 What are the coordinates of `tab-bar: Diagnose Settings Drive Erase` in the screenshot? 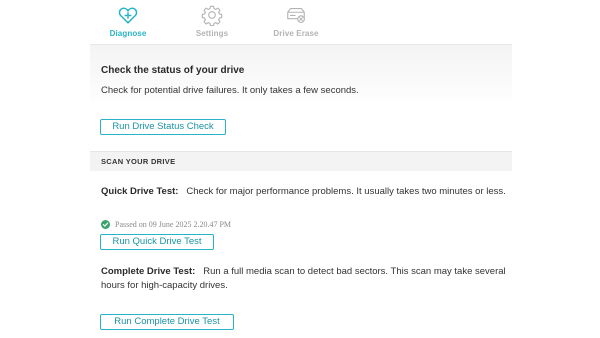 It's located at (301, 22).